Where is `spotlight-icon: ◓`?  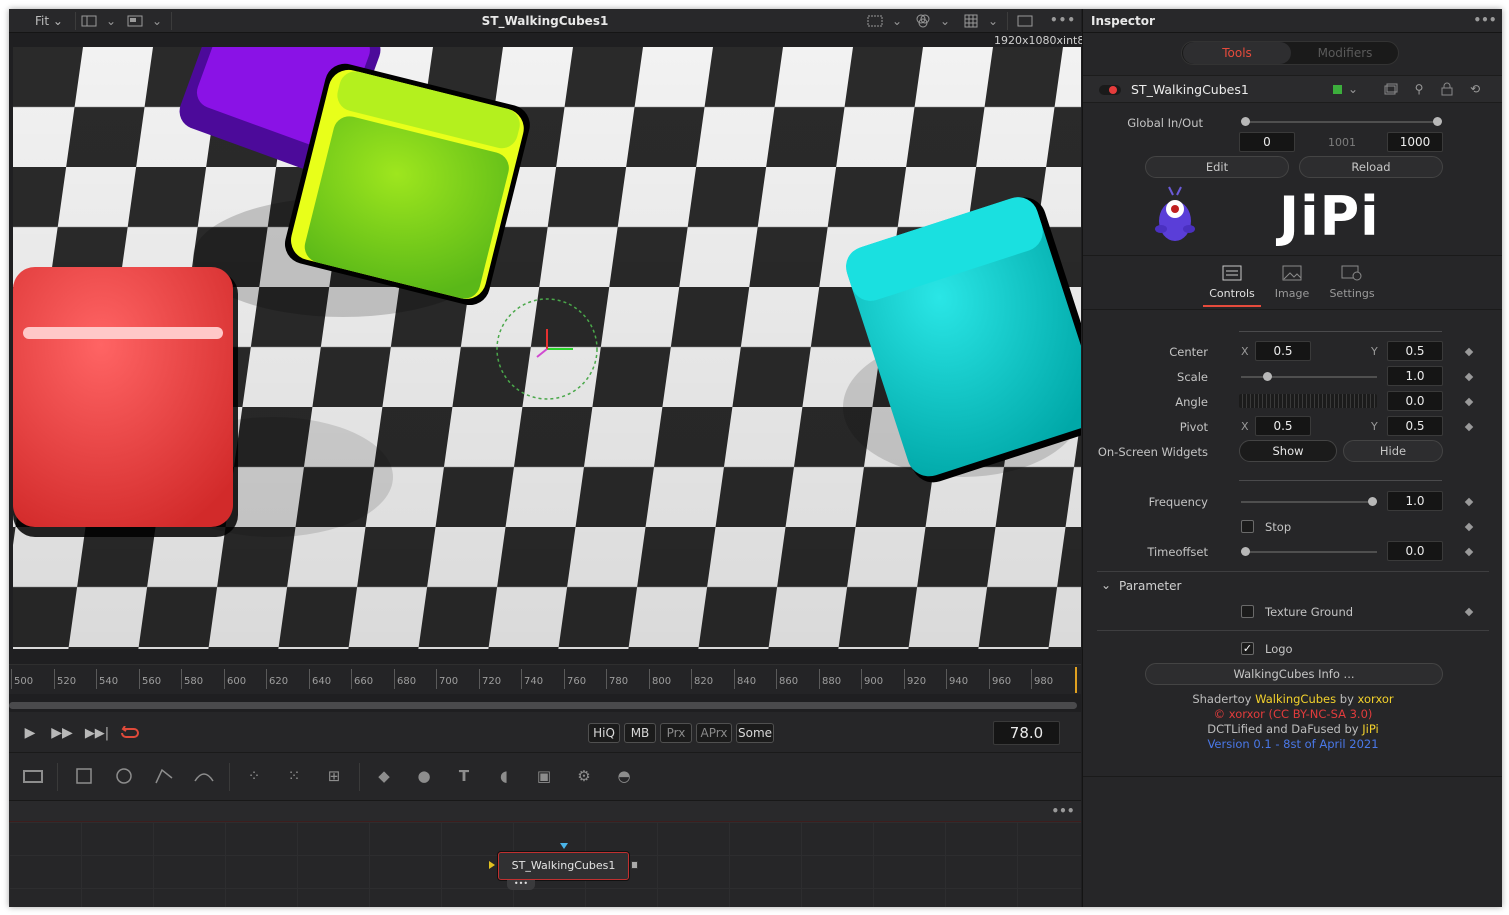
spotlight-icon: ◓ is located at coordinates (624, 776).